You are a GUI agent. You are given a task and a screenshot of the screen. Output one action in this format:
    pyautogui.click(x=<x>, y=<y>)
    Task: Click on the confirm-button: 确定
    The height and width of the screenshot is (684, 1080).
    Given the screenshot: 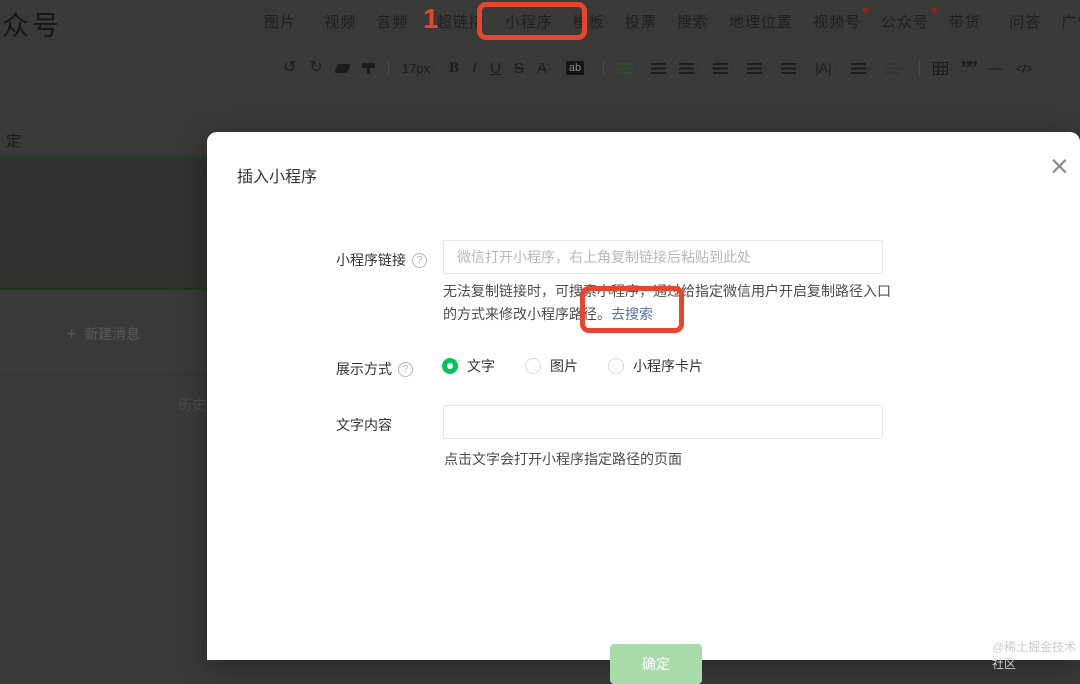 What is the action you would take?
    pyautogui.click(x=656, y=664)
    